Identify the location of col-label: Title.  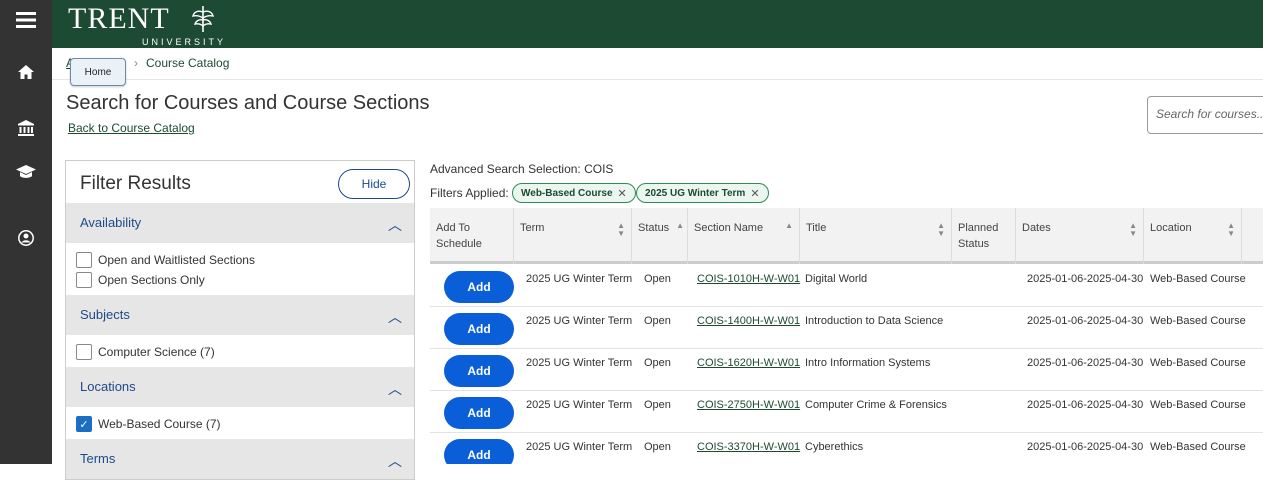
(816, 228).